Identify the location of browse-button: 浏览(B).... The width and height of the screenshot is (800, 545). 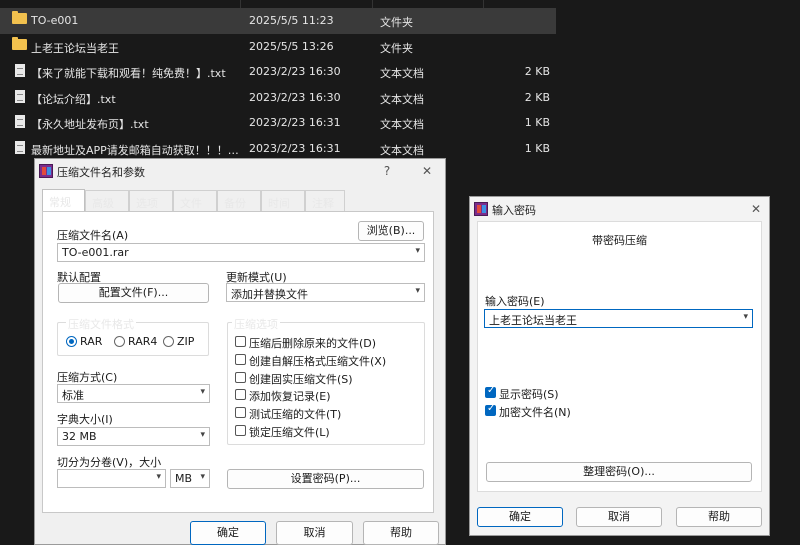
(391, 231).